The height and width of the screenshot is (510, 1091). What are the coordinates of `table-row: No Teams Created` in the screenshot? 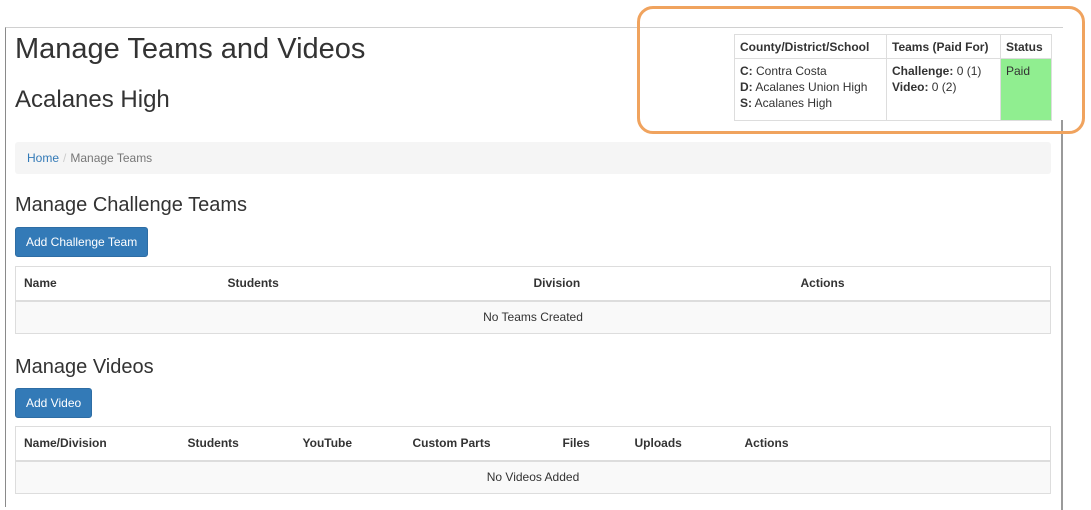 It's located at (533, 317).